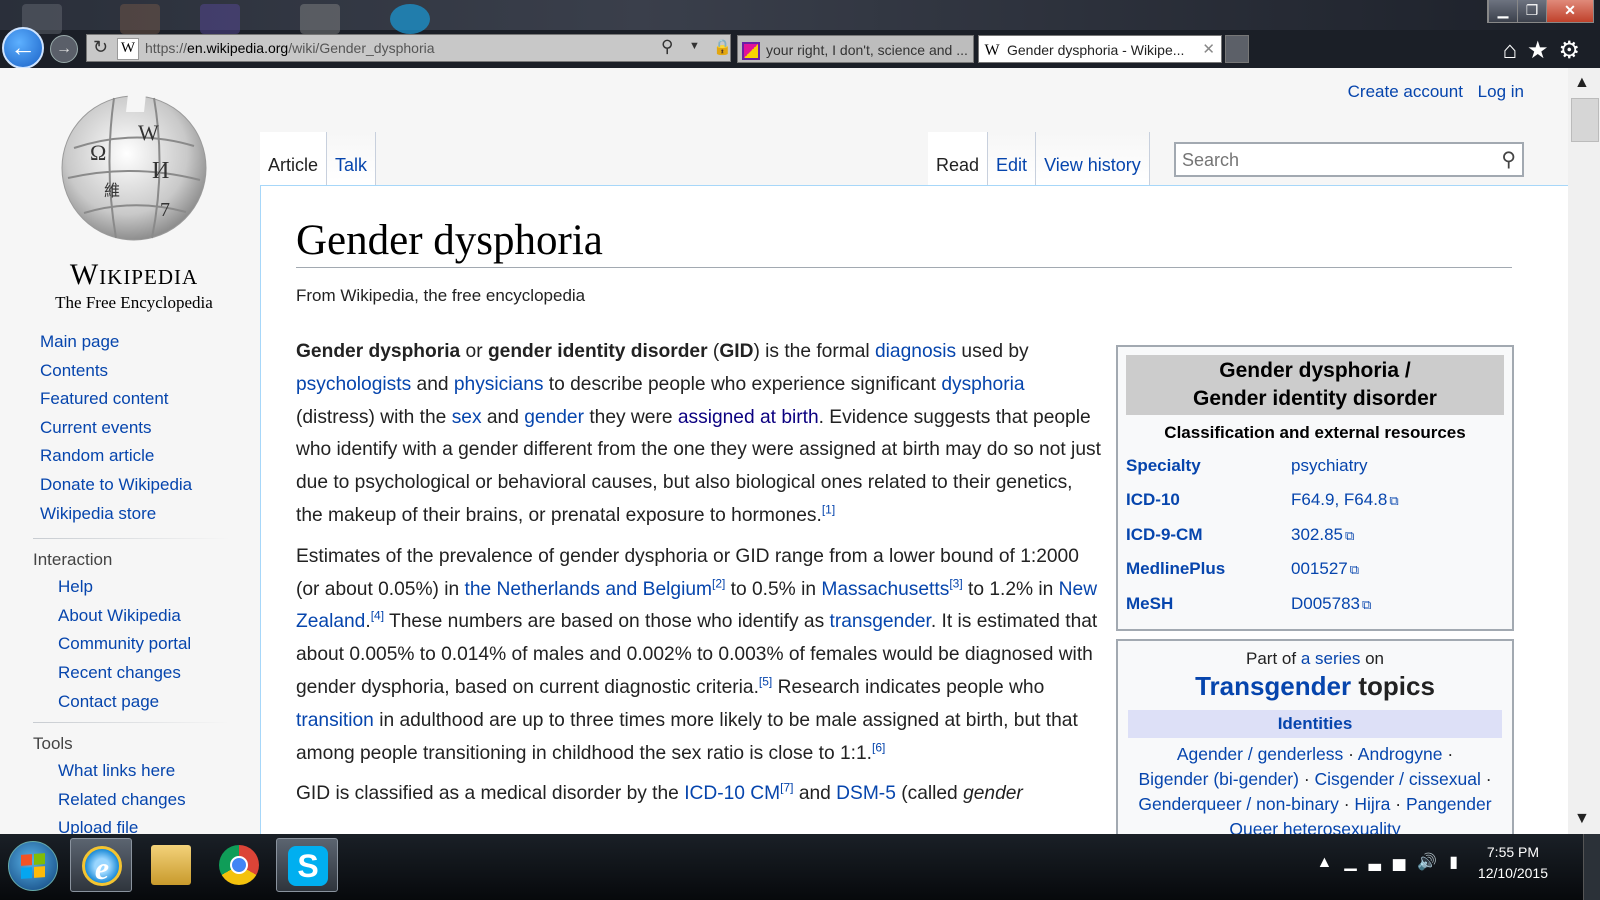 The width and height of the screenshot is (1600, 900). What do you see at coordinates (1331, 658) in the screenshot?
I see `link-a-series: a series` at bounding box center [1331, 658].